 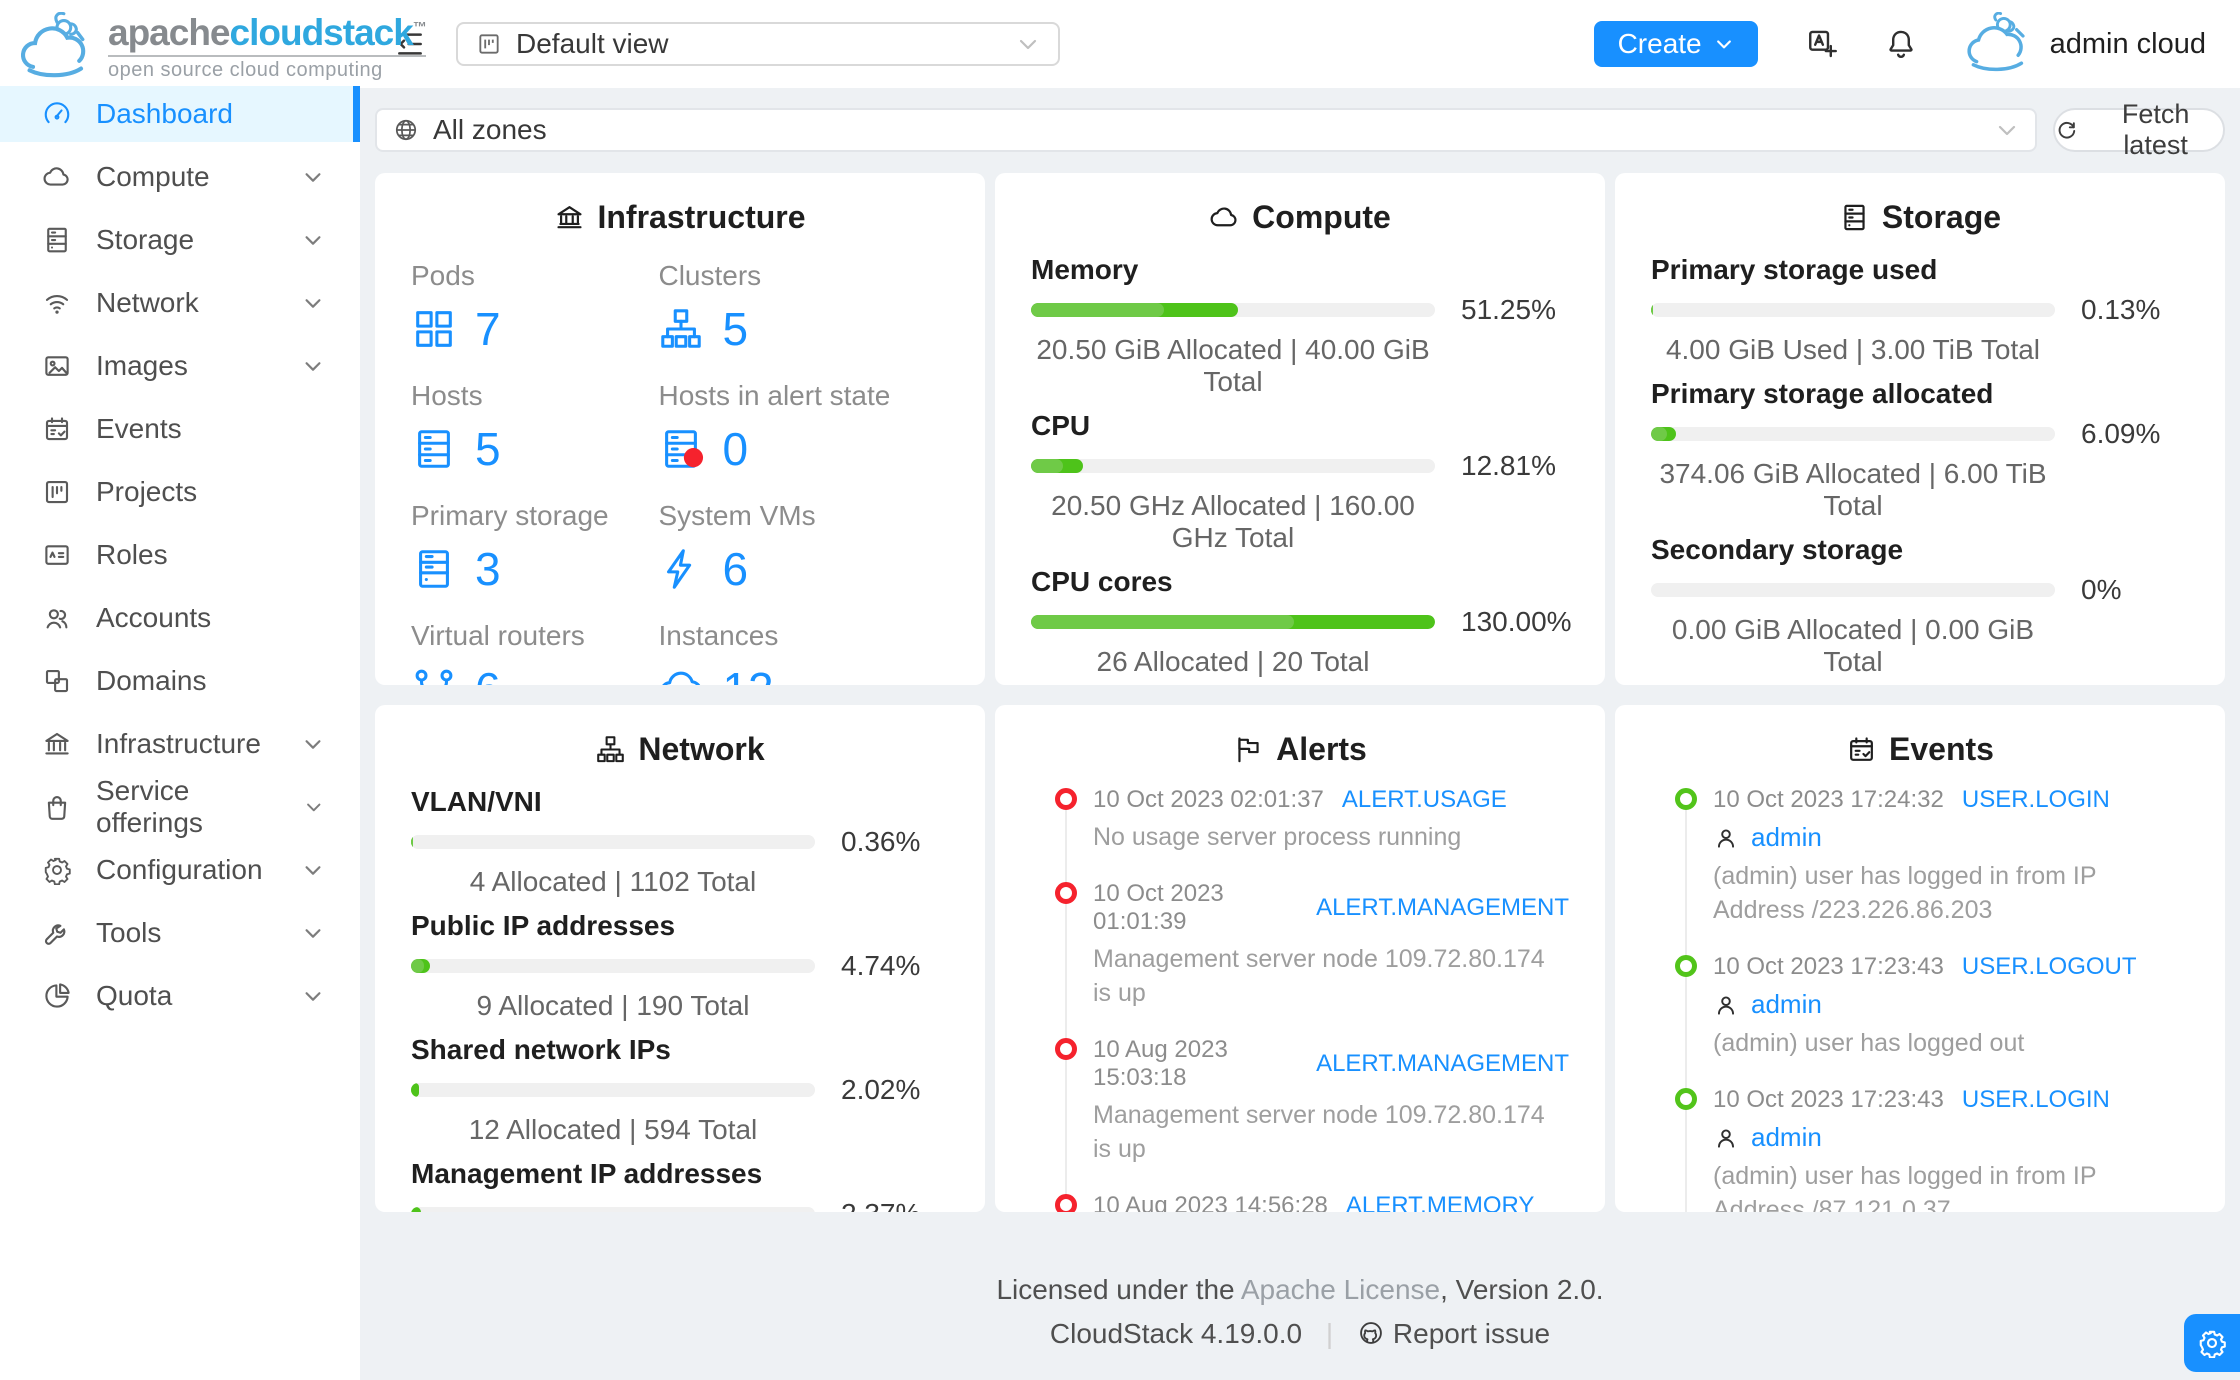 I want to click on usage-label: VLAN/VNI, so click(x=476, y=801).